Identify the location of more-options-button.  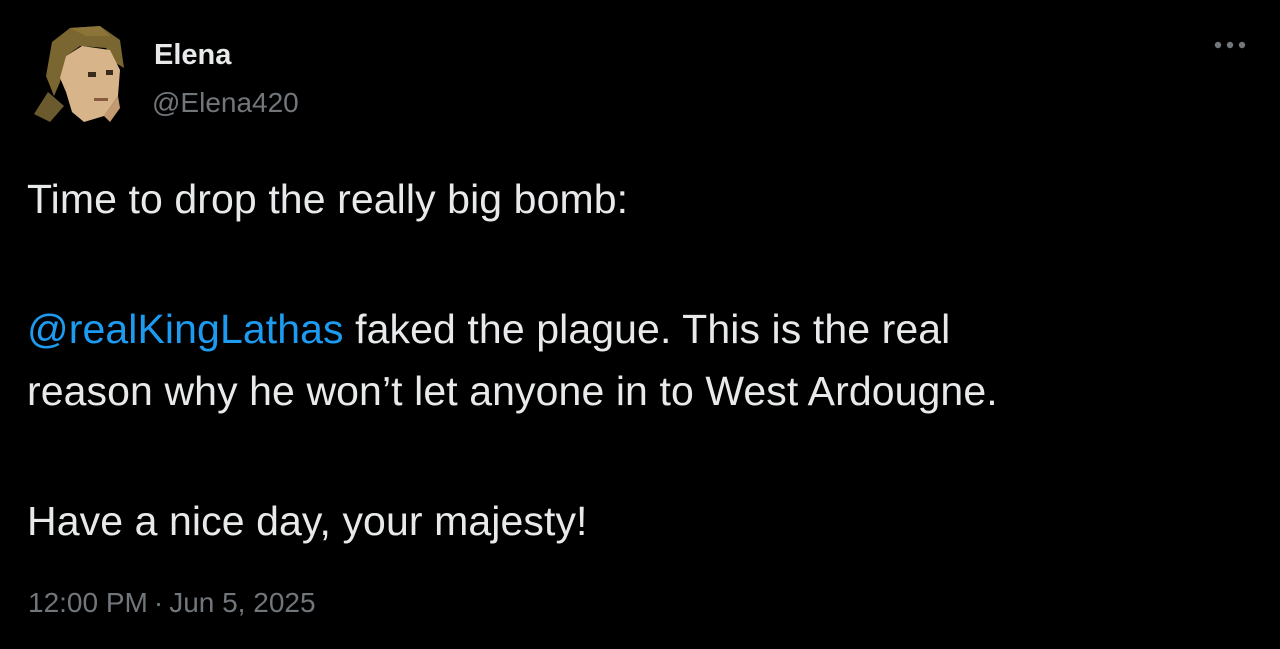
(1232, 45).